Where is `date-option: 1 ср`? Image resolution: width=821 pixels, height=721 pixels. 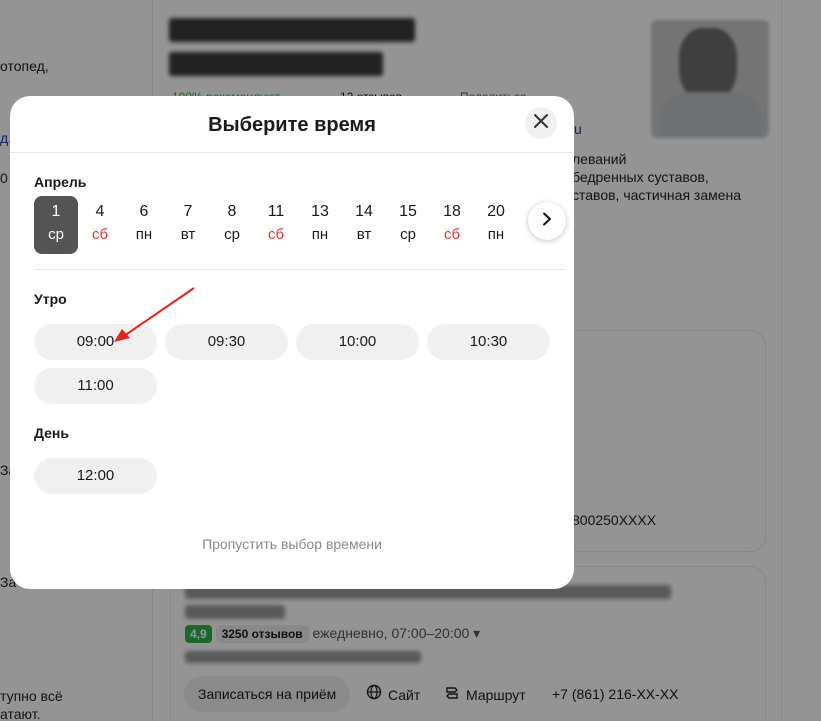 date-option: 1 ср is located at coordinates (56, 225).